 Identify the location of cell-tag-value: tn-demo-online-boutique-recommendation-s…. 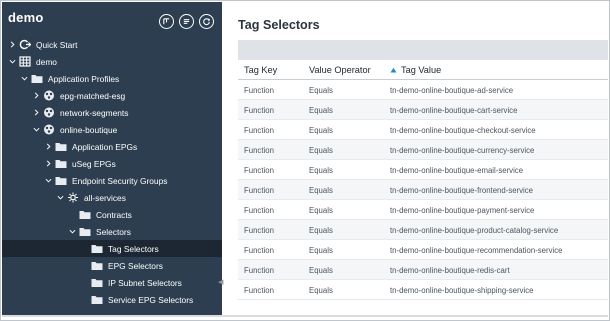
(476, 250).